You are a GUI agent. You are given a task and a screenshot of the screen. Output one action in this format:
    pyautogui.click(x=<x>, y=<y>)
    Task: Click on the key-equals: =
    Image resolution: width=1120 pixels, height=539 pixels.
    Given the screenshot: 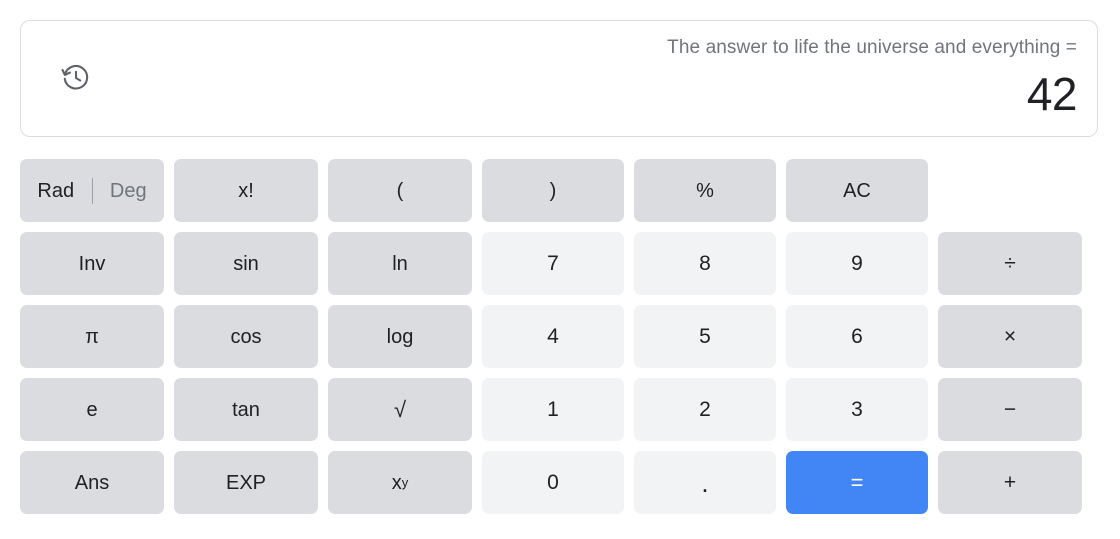 What is the action you would take?
    pyautogui.click(x=857, y=482)
    